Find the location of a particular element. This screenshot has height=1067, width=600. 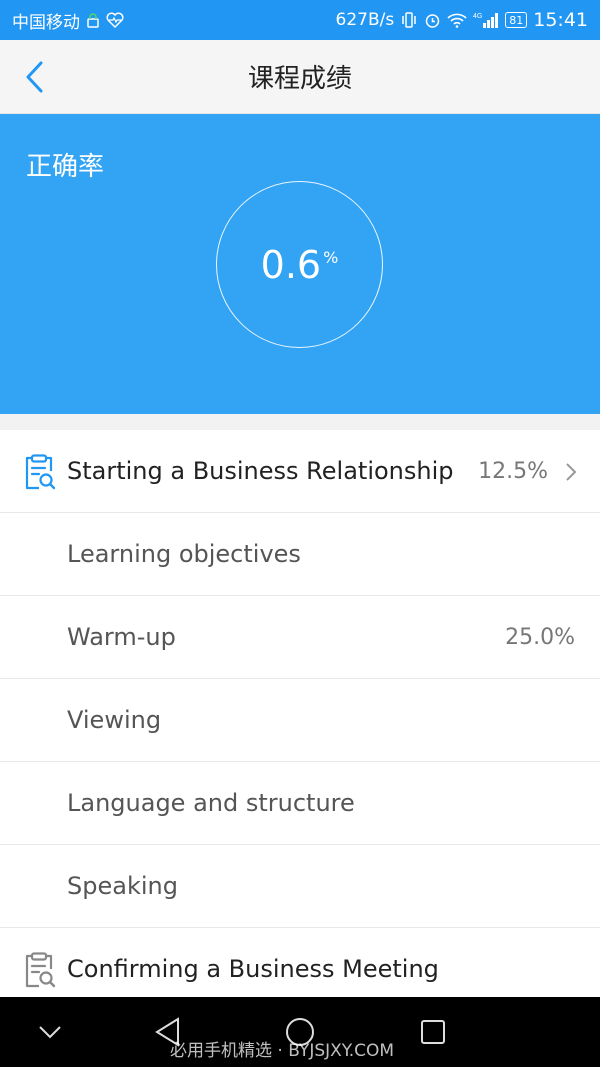

row-label: Speaking is located at coordinates (122, 886).